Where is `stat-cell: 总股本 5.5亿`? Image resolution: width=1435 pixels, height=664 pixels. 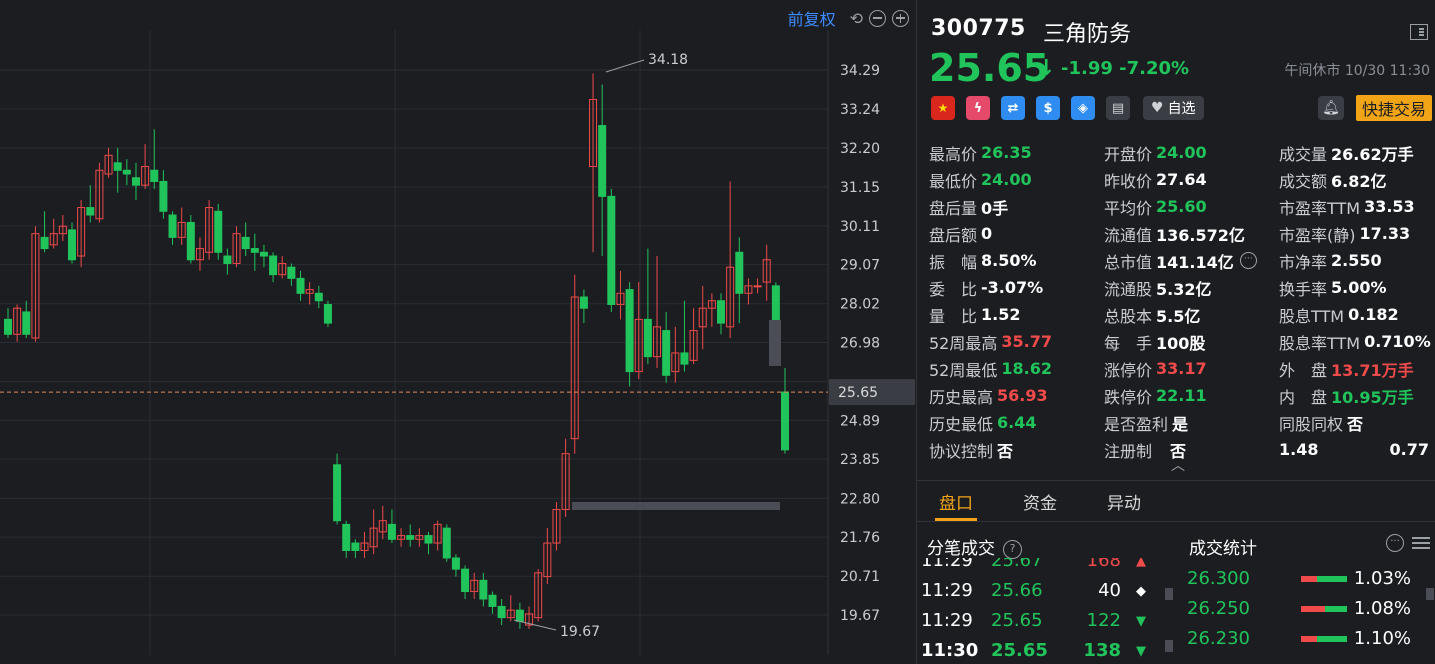 stat-cell: 总股本 5.5亿 is located at coordinates (1191, 315).